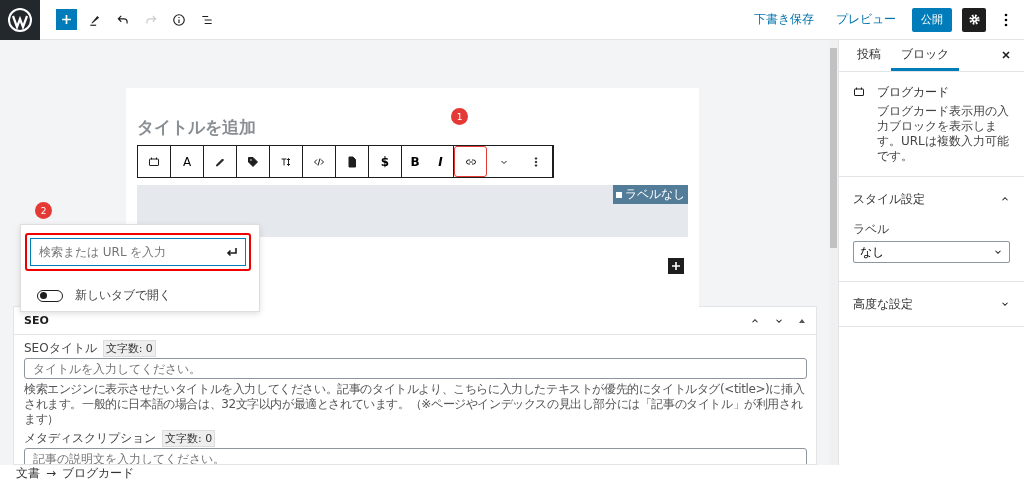 This screenshot has width=1024, height=481. What do you see at coordinates (650, 194) in the screenshot?
I see `label-tag: ラベルなし` at bounding box center [650, 194].